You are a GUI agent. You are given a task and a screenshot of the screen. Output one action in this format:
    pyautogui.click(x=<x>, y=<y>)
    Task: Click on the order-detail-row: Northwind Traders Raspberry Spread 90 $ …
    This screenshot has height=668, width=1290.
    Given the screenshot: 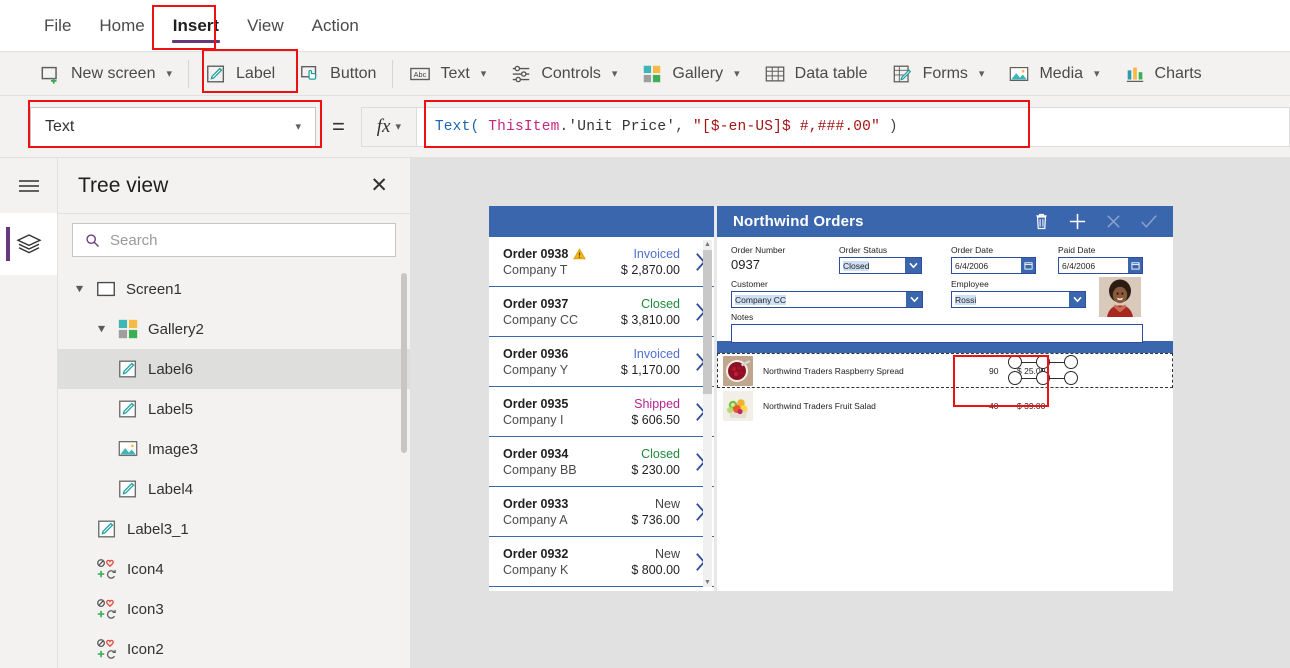 What is the action you would take?
    pyautogui.click(x=945, y=370)
    